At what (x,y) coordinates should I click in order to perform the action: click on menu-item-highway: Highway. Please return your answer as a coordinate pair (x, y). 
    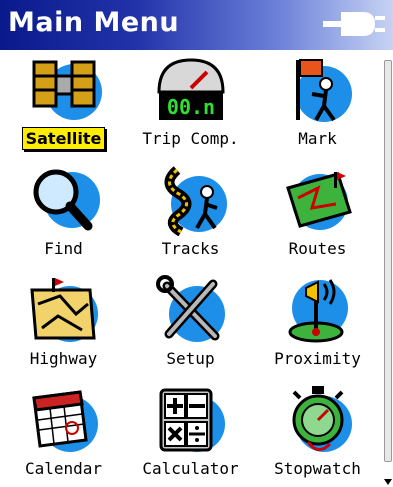
    Looking at the image, I should click on (63, 327).